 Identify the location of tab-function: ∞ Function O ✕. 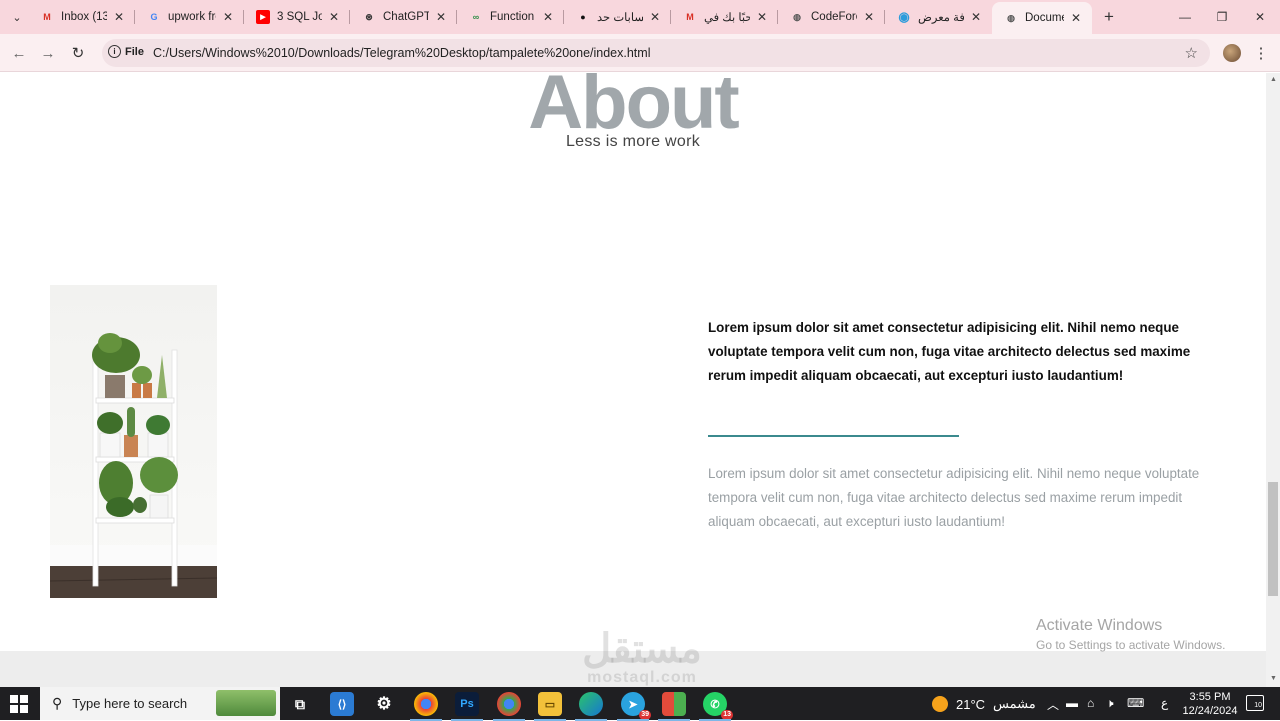
(510, 17).